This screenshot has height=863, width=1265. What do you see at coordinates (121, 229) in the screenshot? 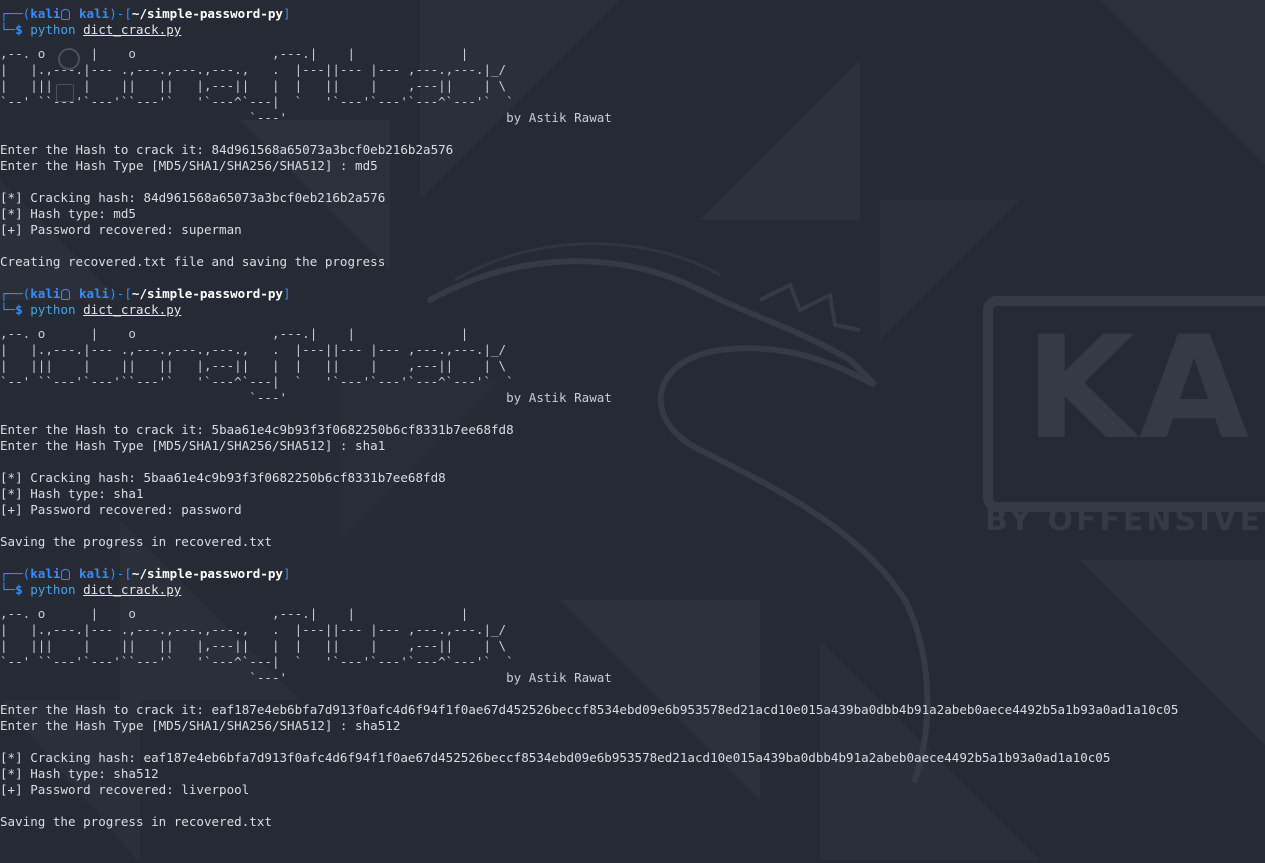
I see `password-recovered: [+] Password recovered: superman` at bounding box center [121, 229].